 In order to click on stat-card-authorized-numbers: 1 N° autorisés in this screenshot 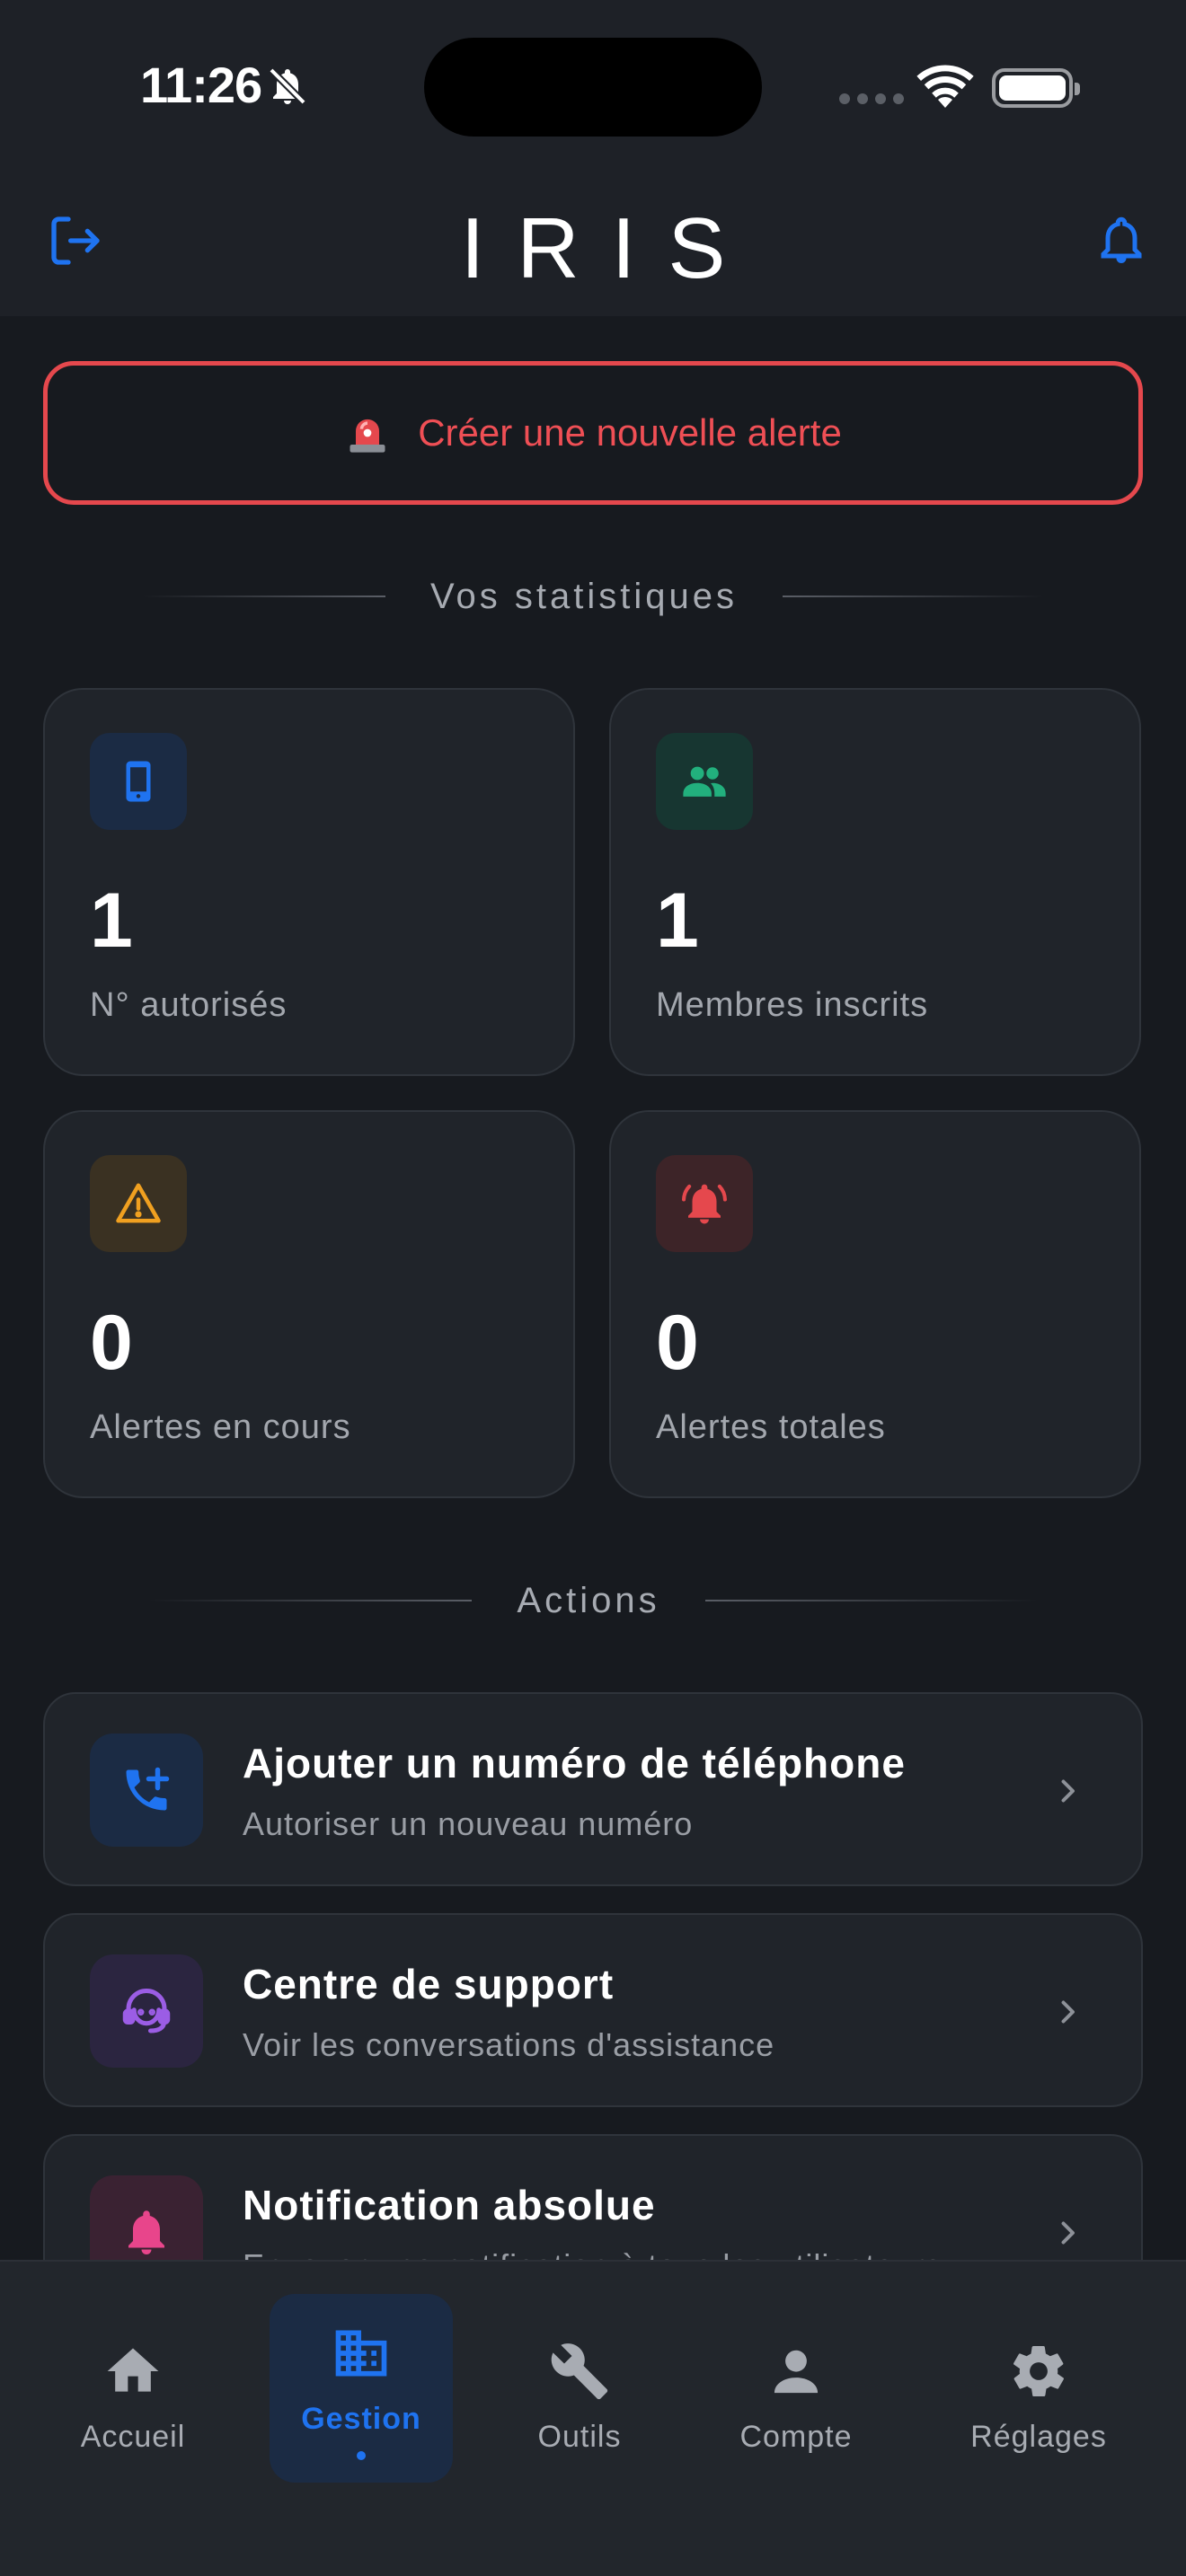, I will do `click(309, 882)`.